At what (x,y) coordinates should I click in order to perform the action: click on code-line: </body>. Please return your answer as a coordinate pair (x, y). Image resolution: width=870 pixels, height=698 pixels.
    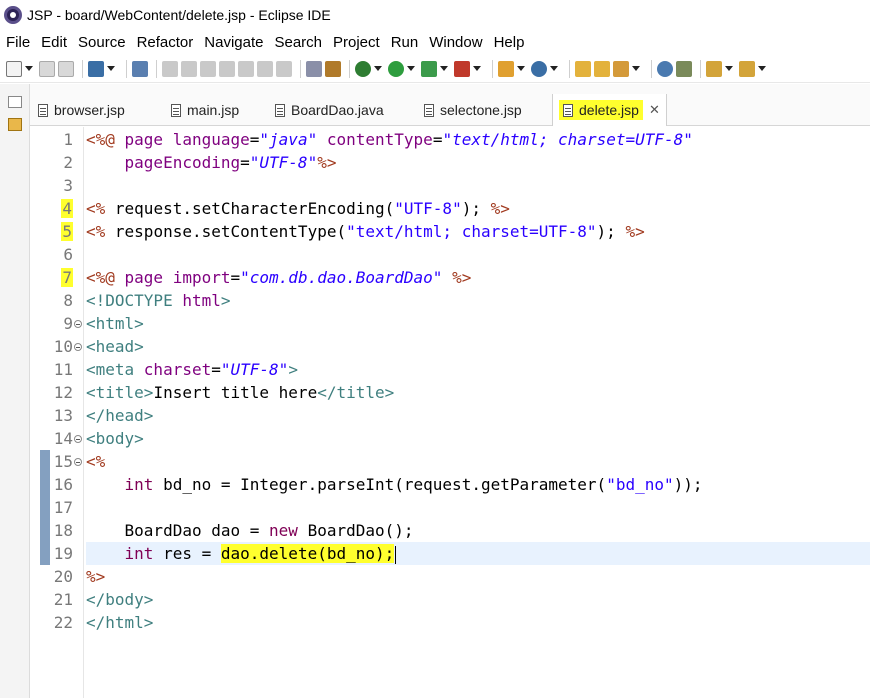
    Looking at the image, I should click on (478, 599).